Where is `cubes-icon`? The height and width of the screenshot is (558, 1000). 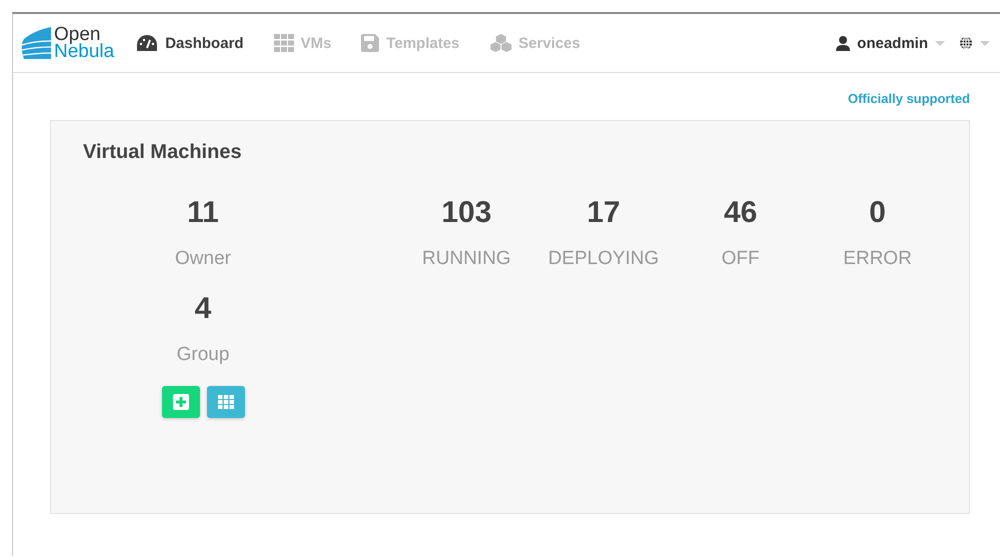 cubes-icon is located at coordinates (501, 43).